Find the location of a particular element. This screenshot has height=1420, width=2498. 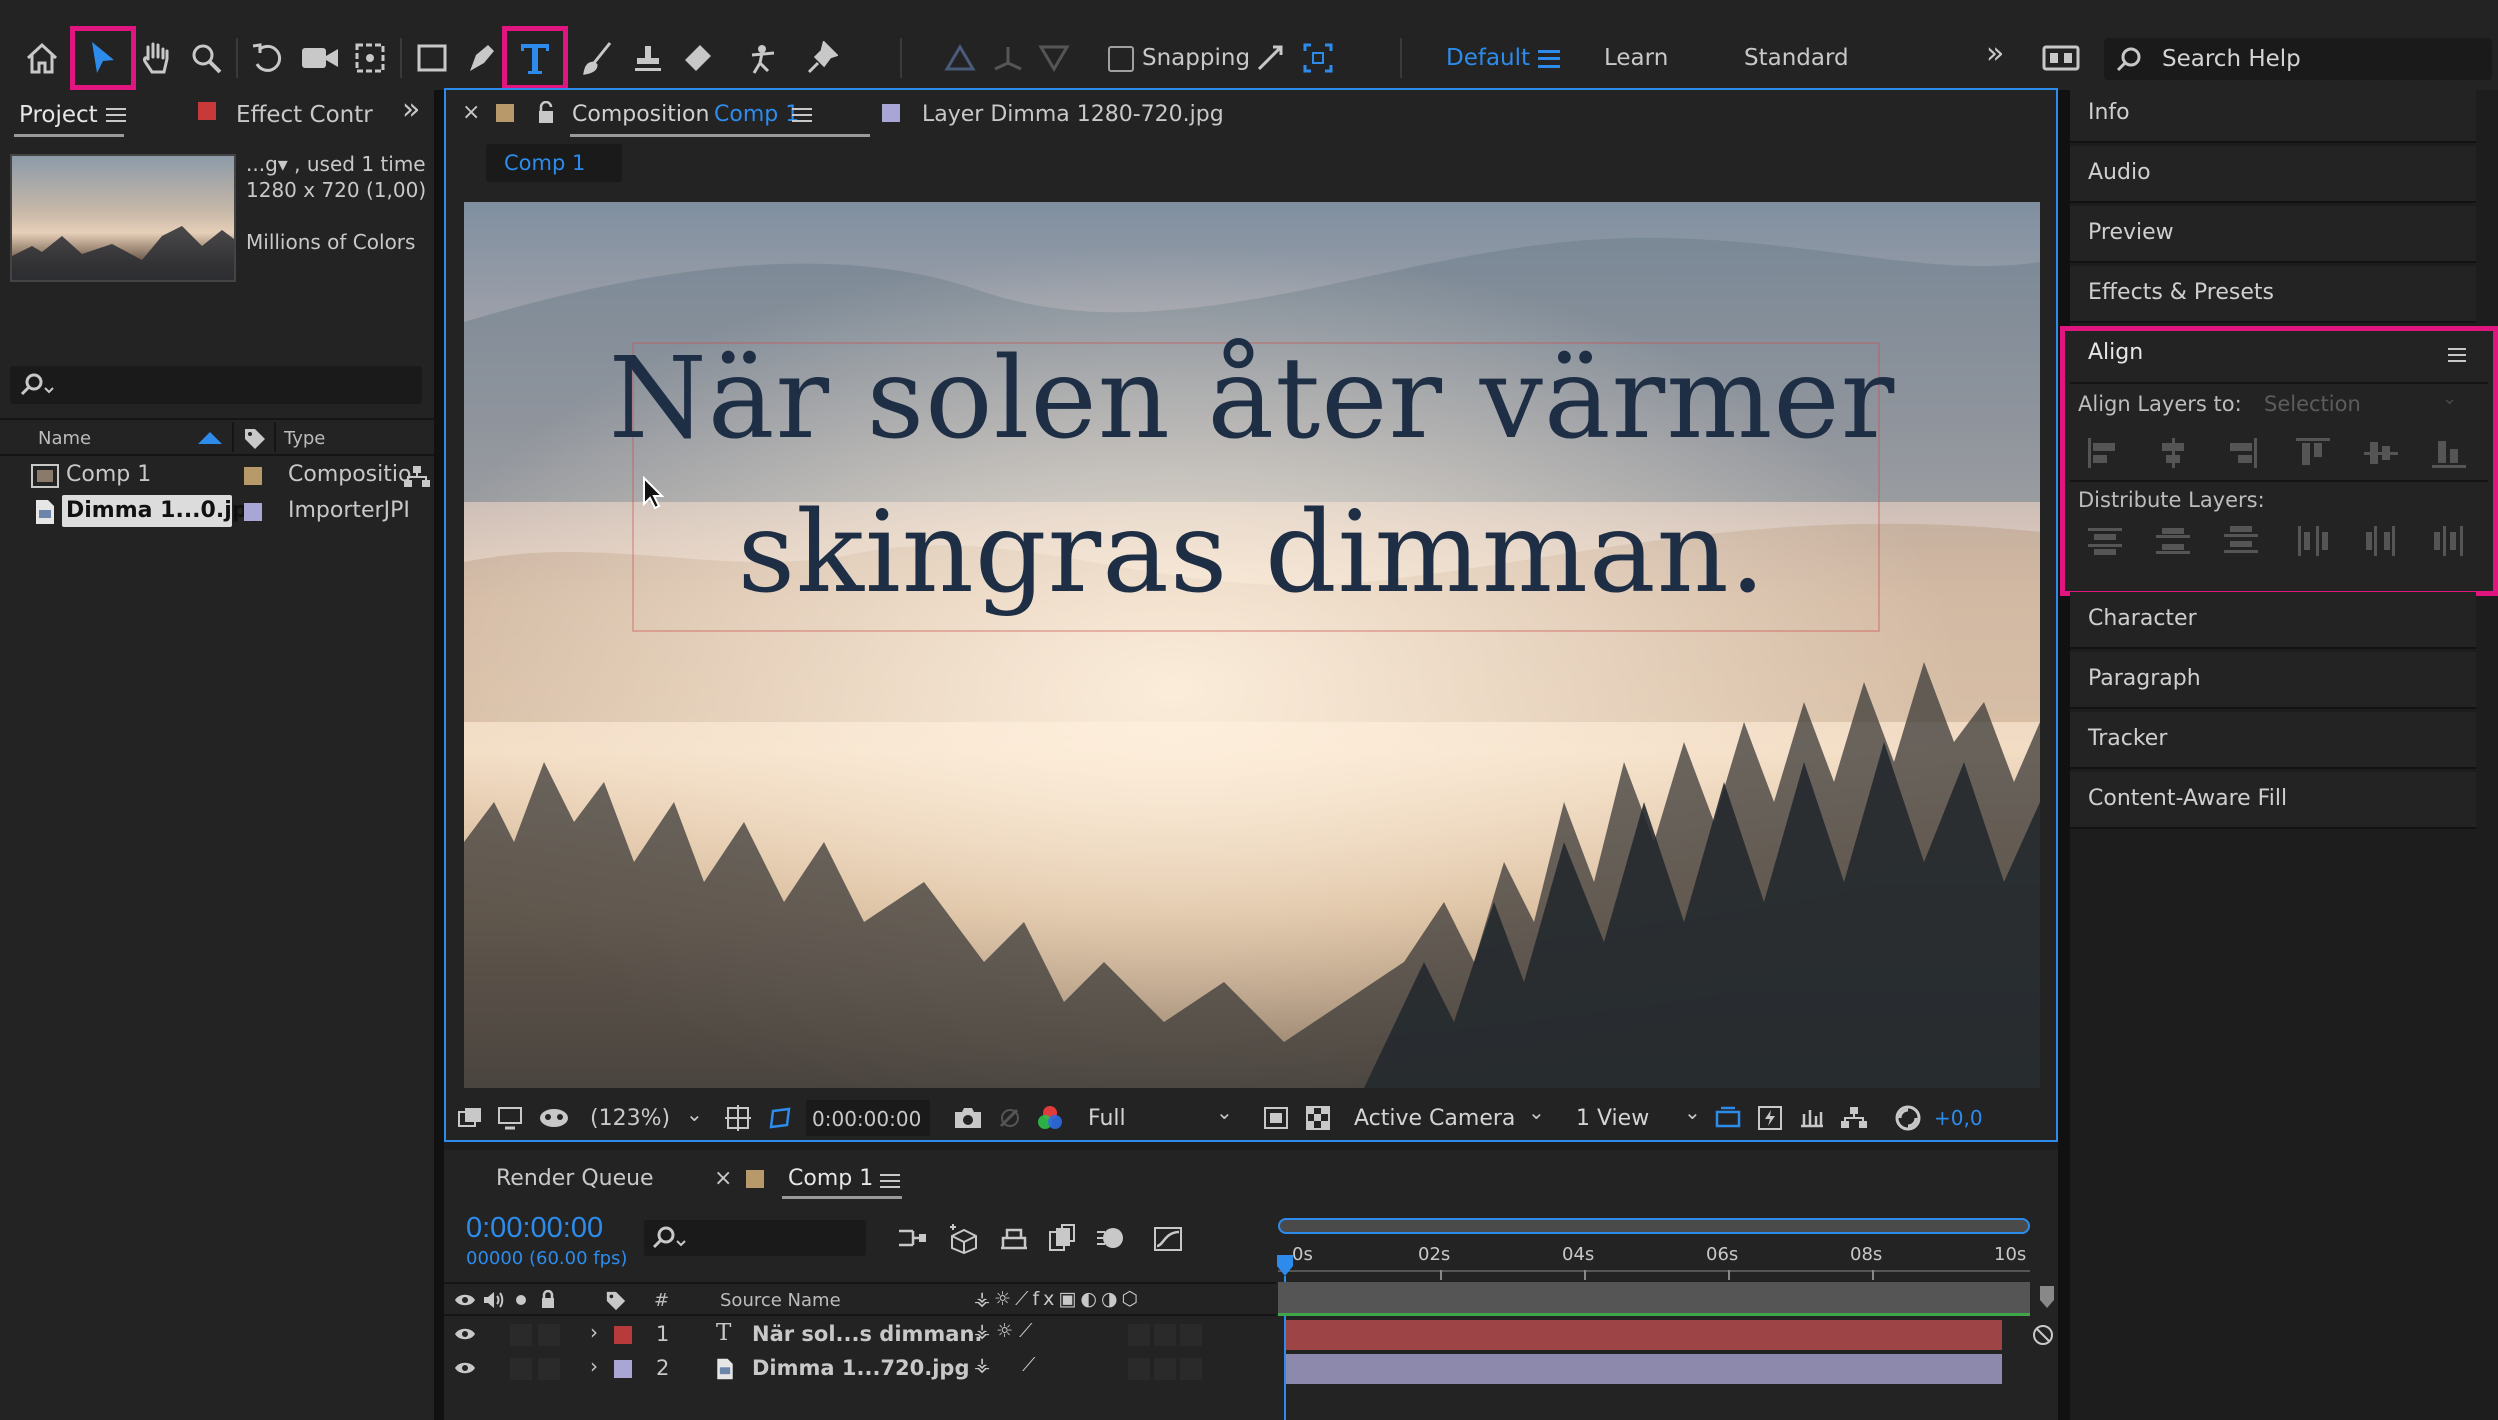

workspace-standard: Standard is located at coordinates (1796, 58).